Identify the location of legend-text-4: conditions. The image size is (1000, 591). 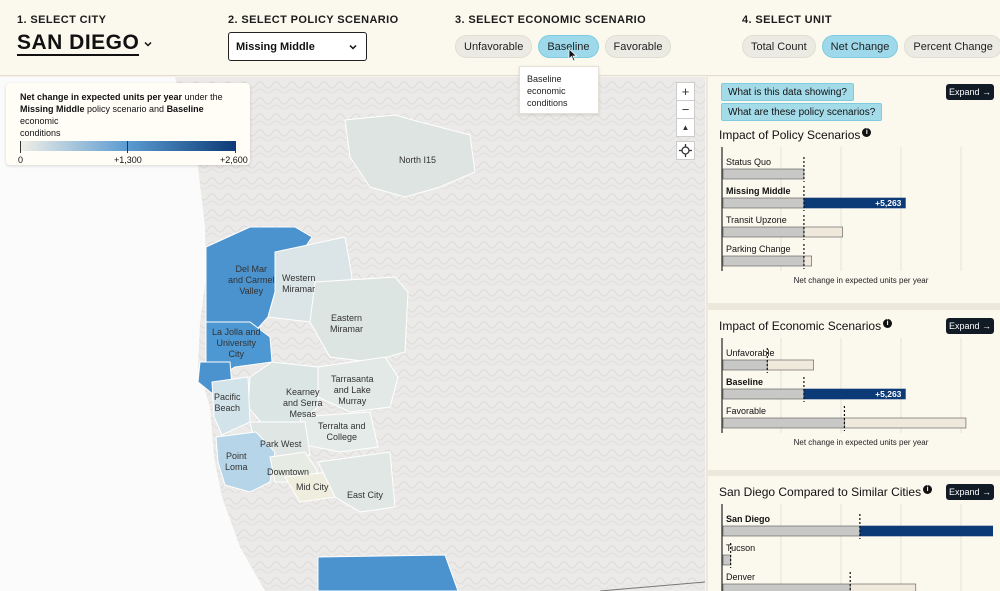
(40, 133).